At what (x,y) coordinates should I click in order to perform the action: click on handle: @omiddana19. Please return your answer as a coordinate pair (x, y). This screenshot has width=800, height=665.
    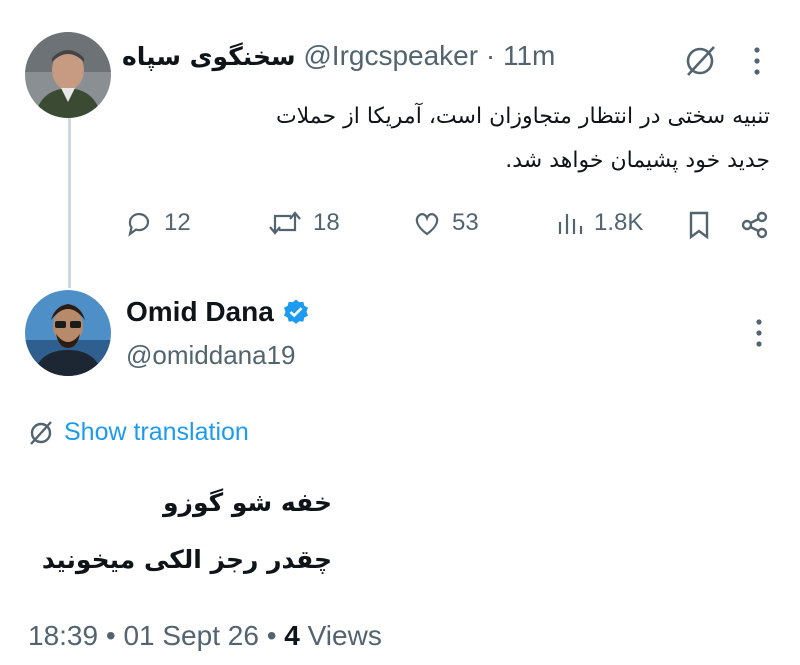
    Looking at the image, I should click on (211, 355).